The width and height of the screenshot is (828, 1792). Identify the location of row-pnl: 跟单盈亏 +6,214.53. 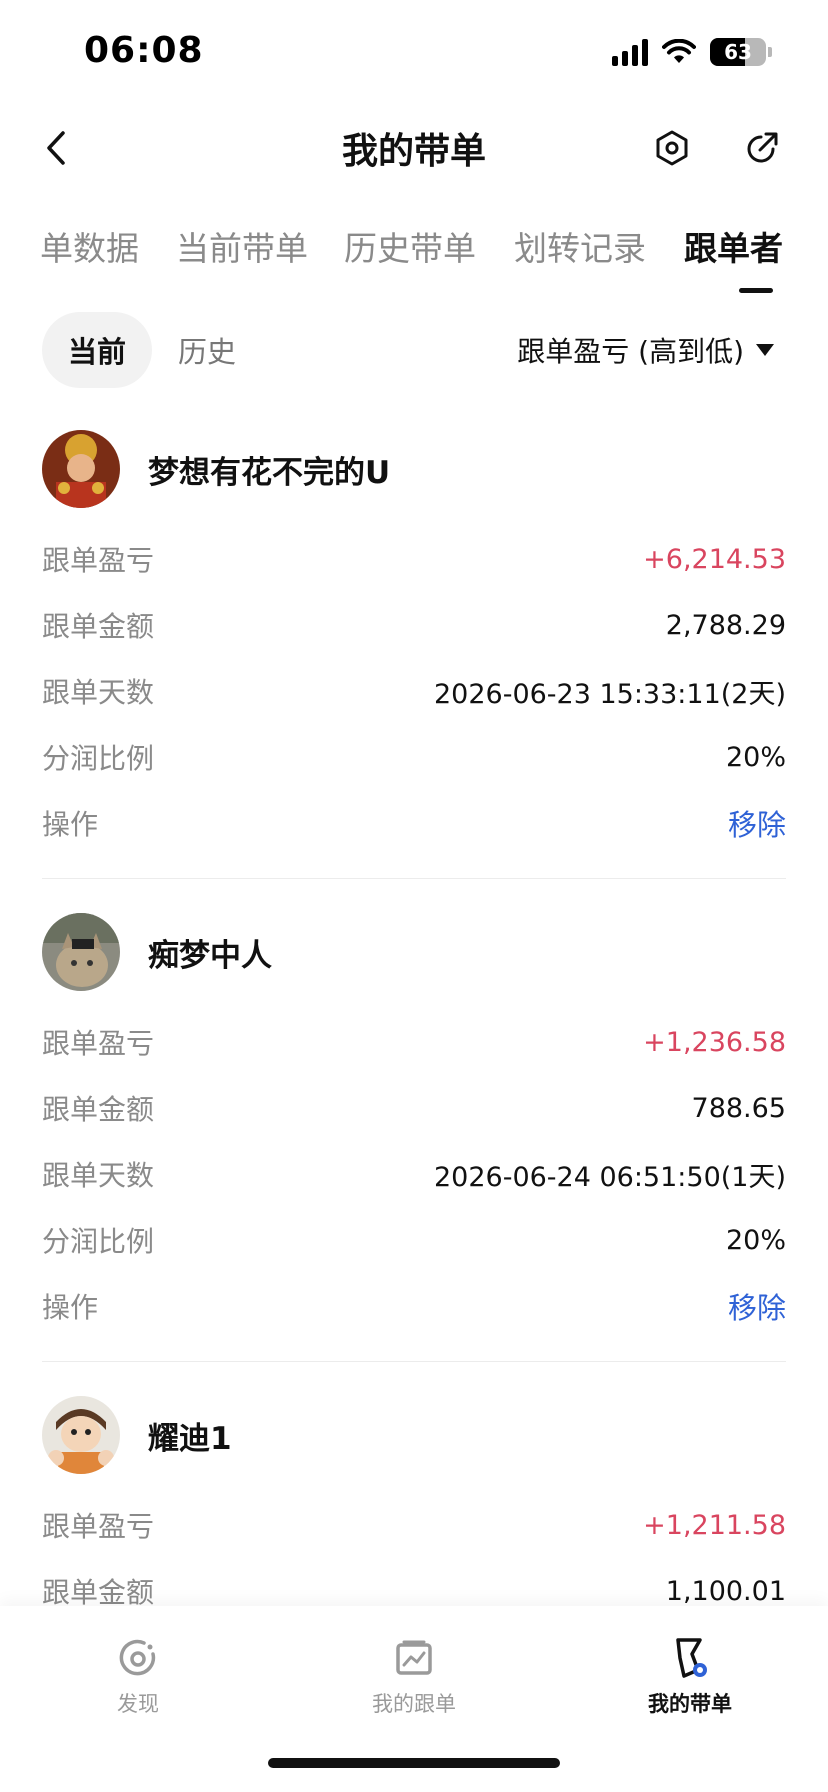
(414, 559).